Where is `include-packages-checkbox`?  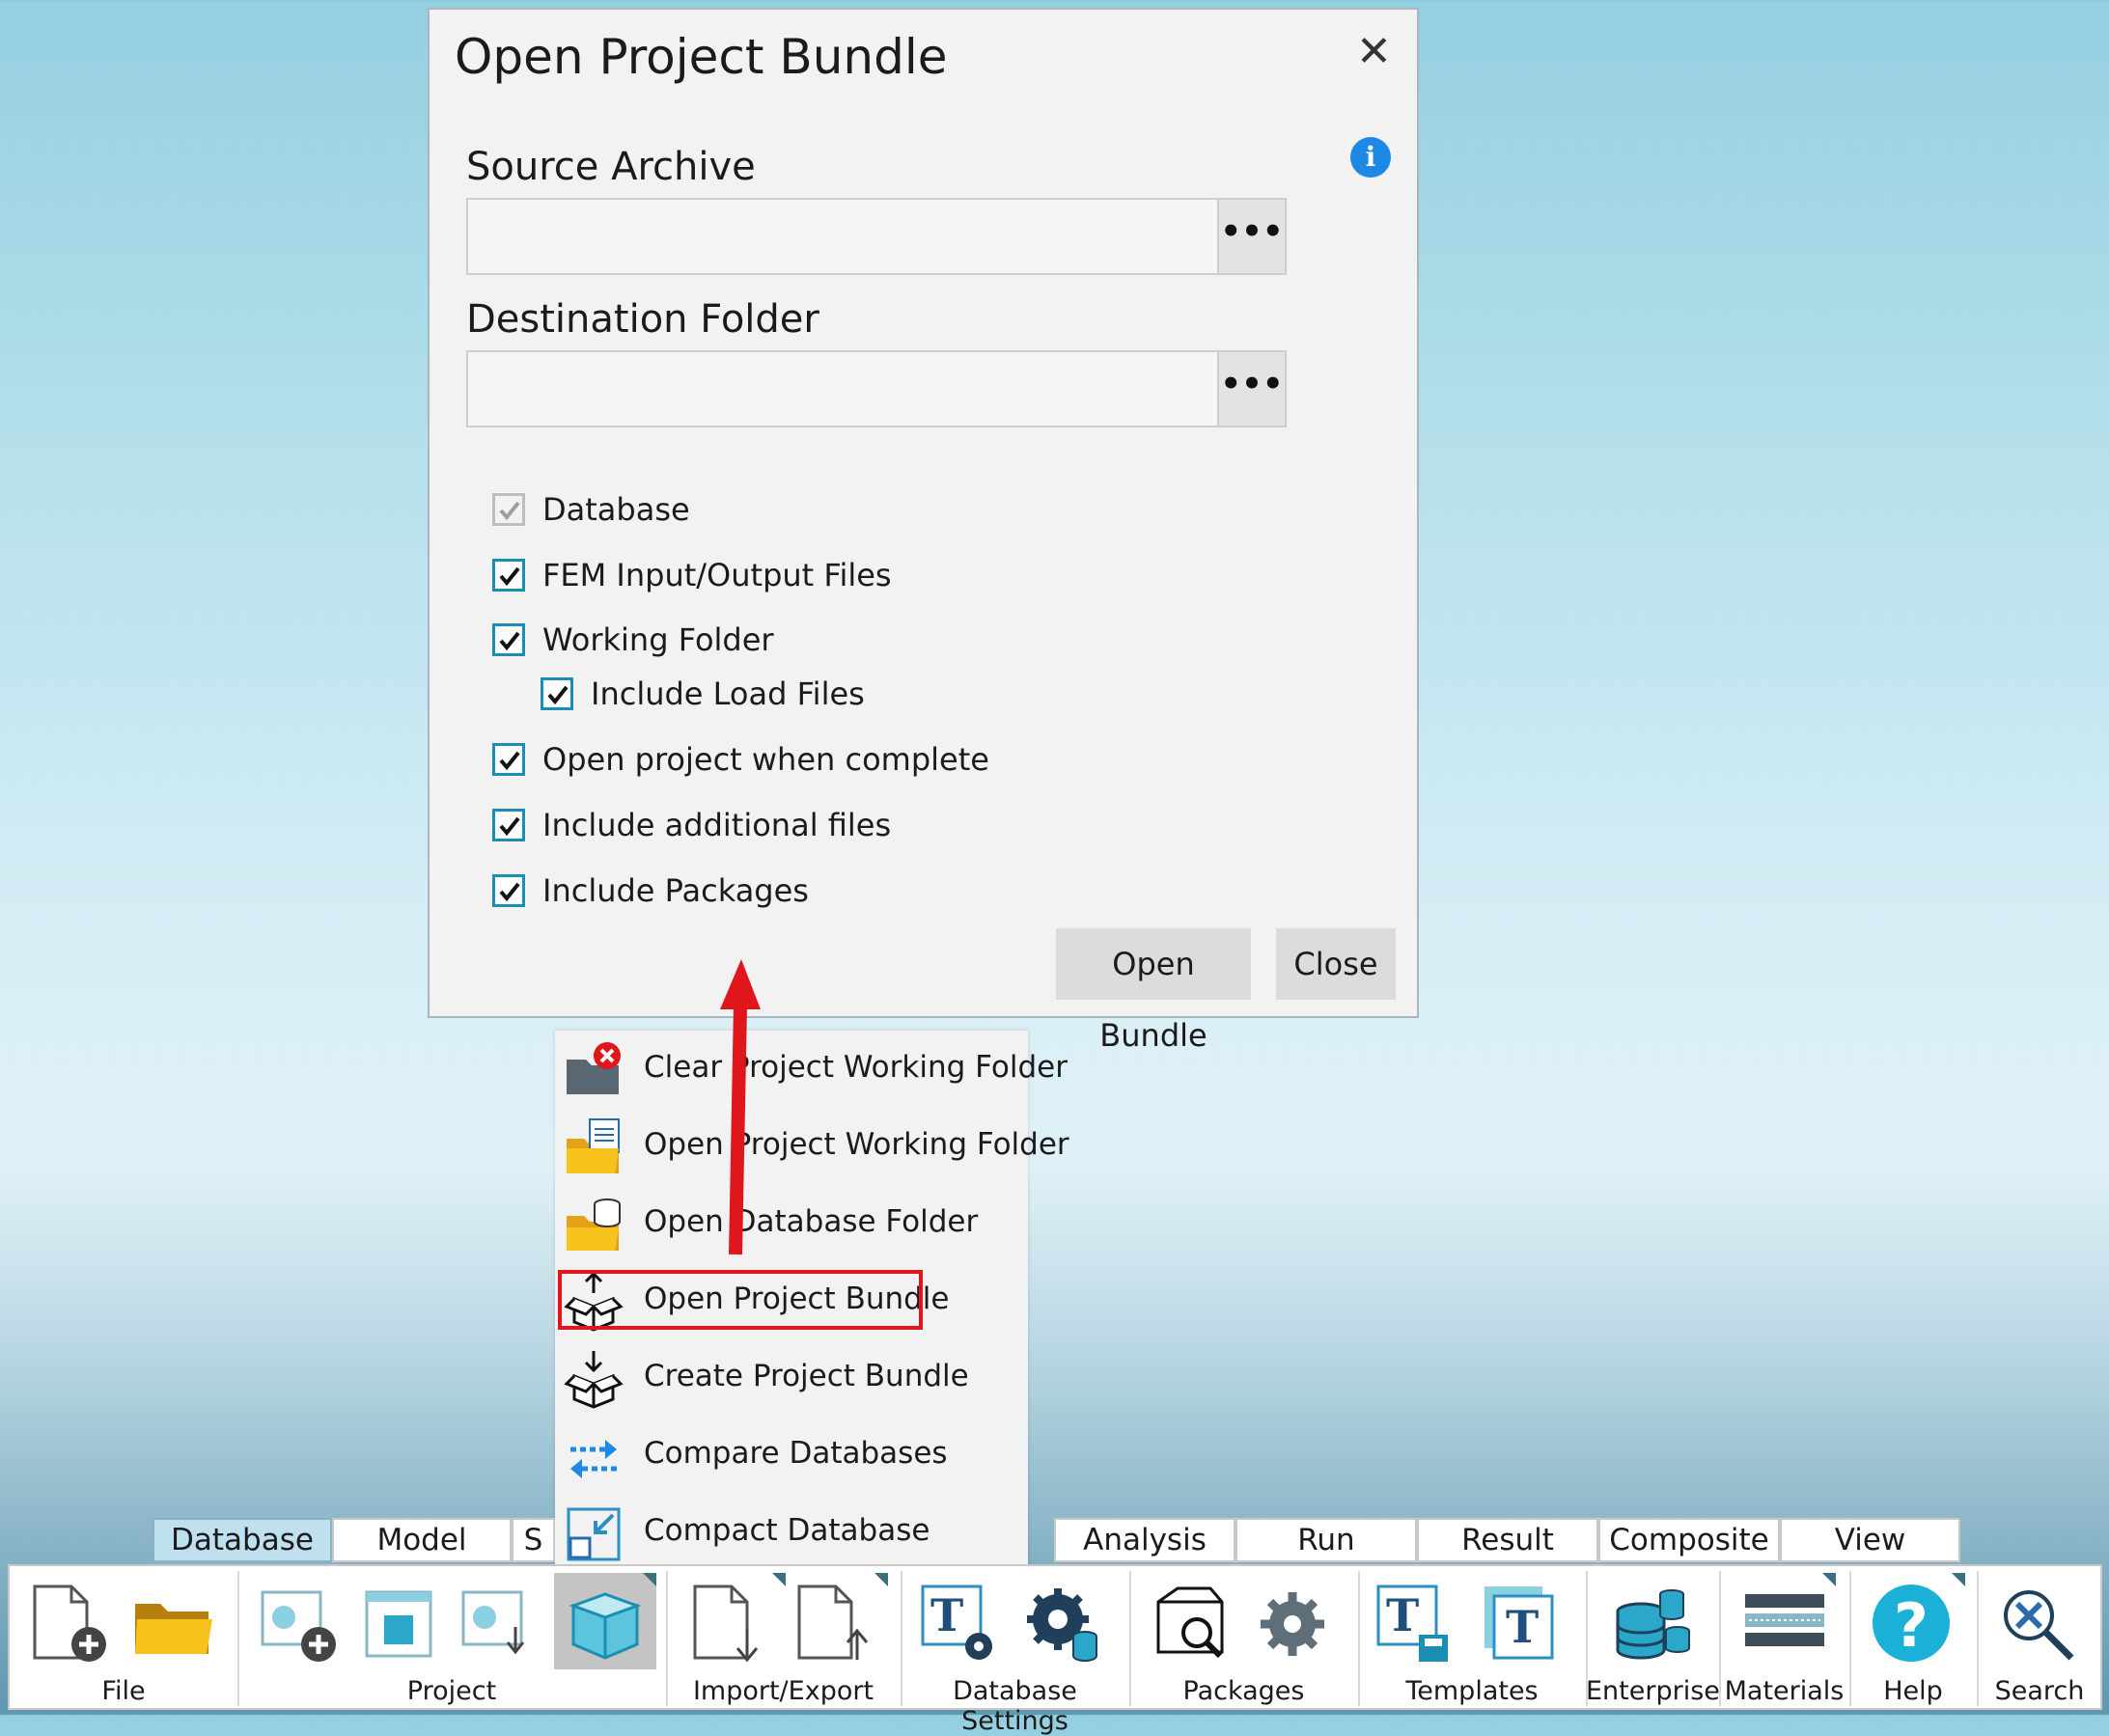 include-packages-checkbox is located at coordinates (509, 891).